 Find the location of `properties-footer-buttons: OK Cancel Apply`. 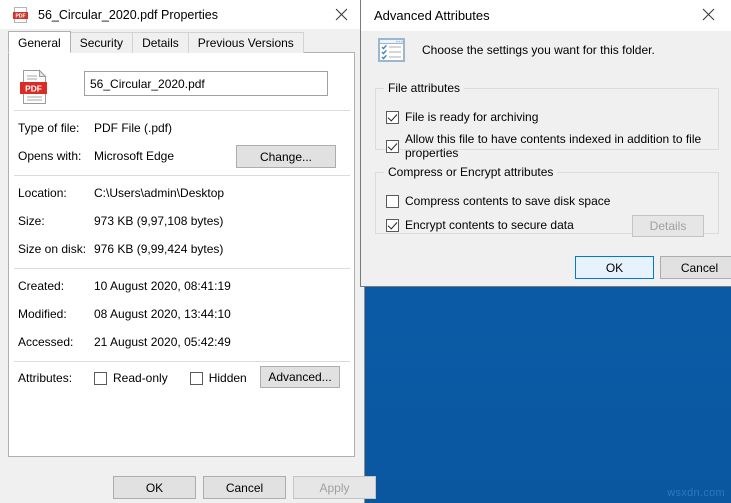

properties-footer-buttons: OK Cancel Apply is located at coordinates (188, 486).